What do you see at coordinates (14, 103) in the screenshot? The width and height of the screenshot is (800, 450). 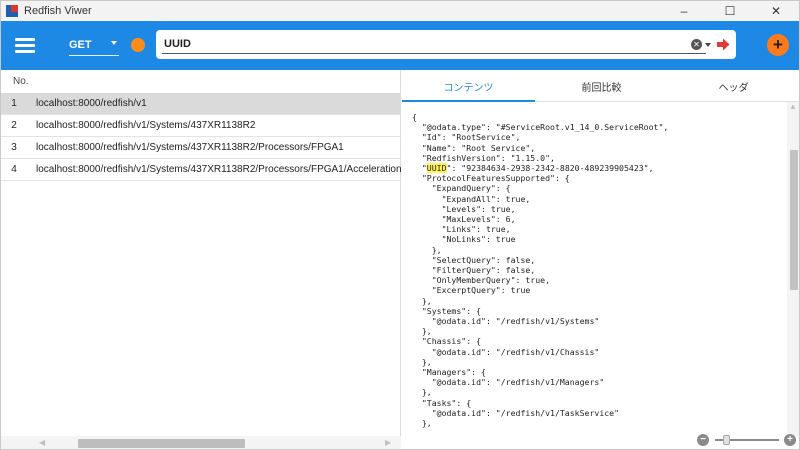 I see `row-number: 1` at bounding box center [14, 103].